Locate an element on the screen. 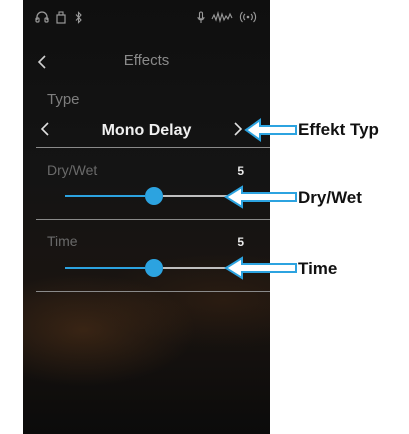 The height and width of the screenshot is (434, 409). time-value: 5 is located at coordinates (240, 242).